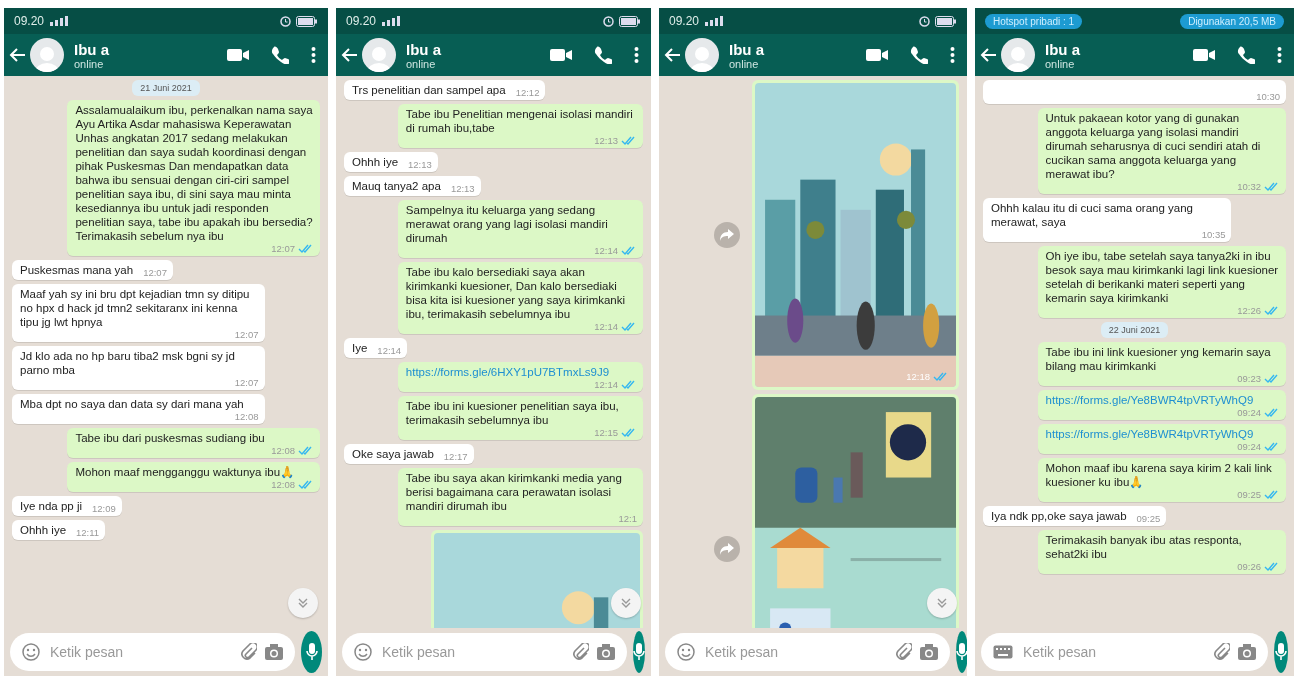 The height and width of the screenshot is (684, 1316). I want to click on message-text: Tabe ibu ini kuesioner penelitian saya ibu, terimakasih sebelumnya ibu, so click(512, 414).